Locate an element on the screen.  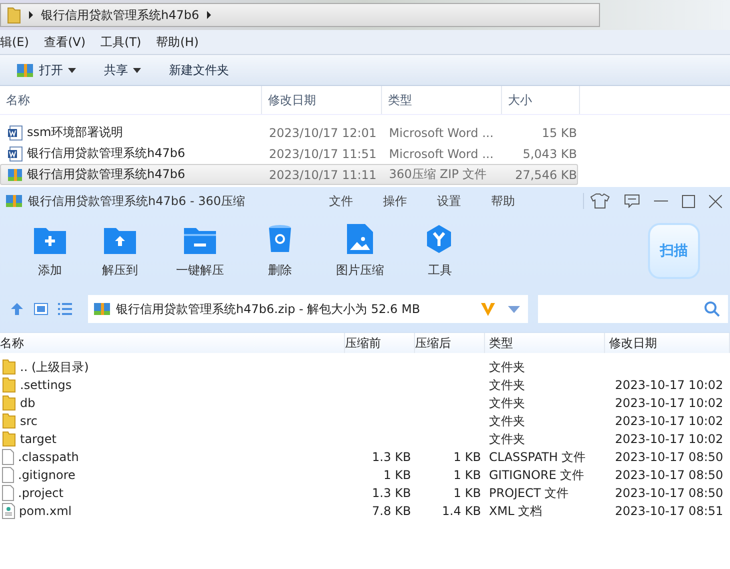
file-name: .gitignore is located at coordinates (47, 475).